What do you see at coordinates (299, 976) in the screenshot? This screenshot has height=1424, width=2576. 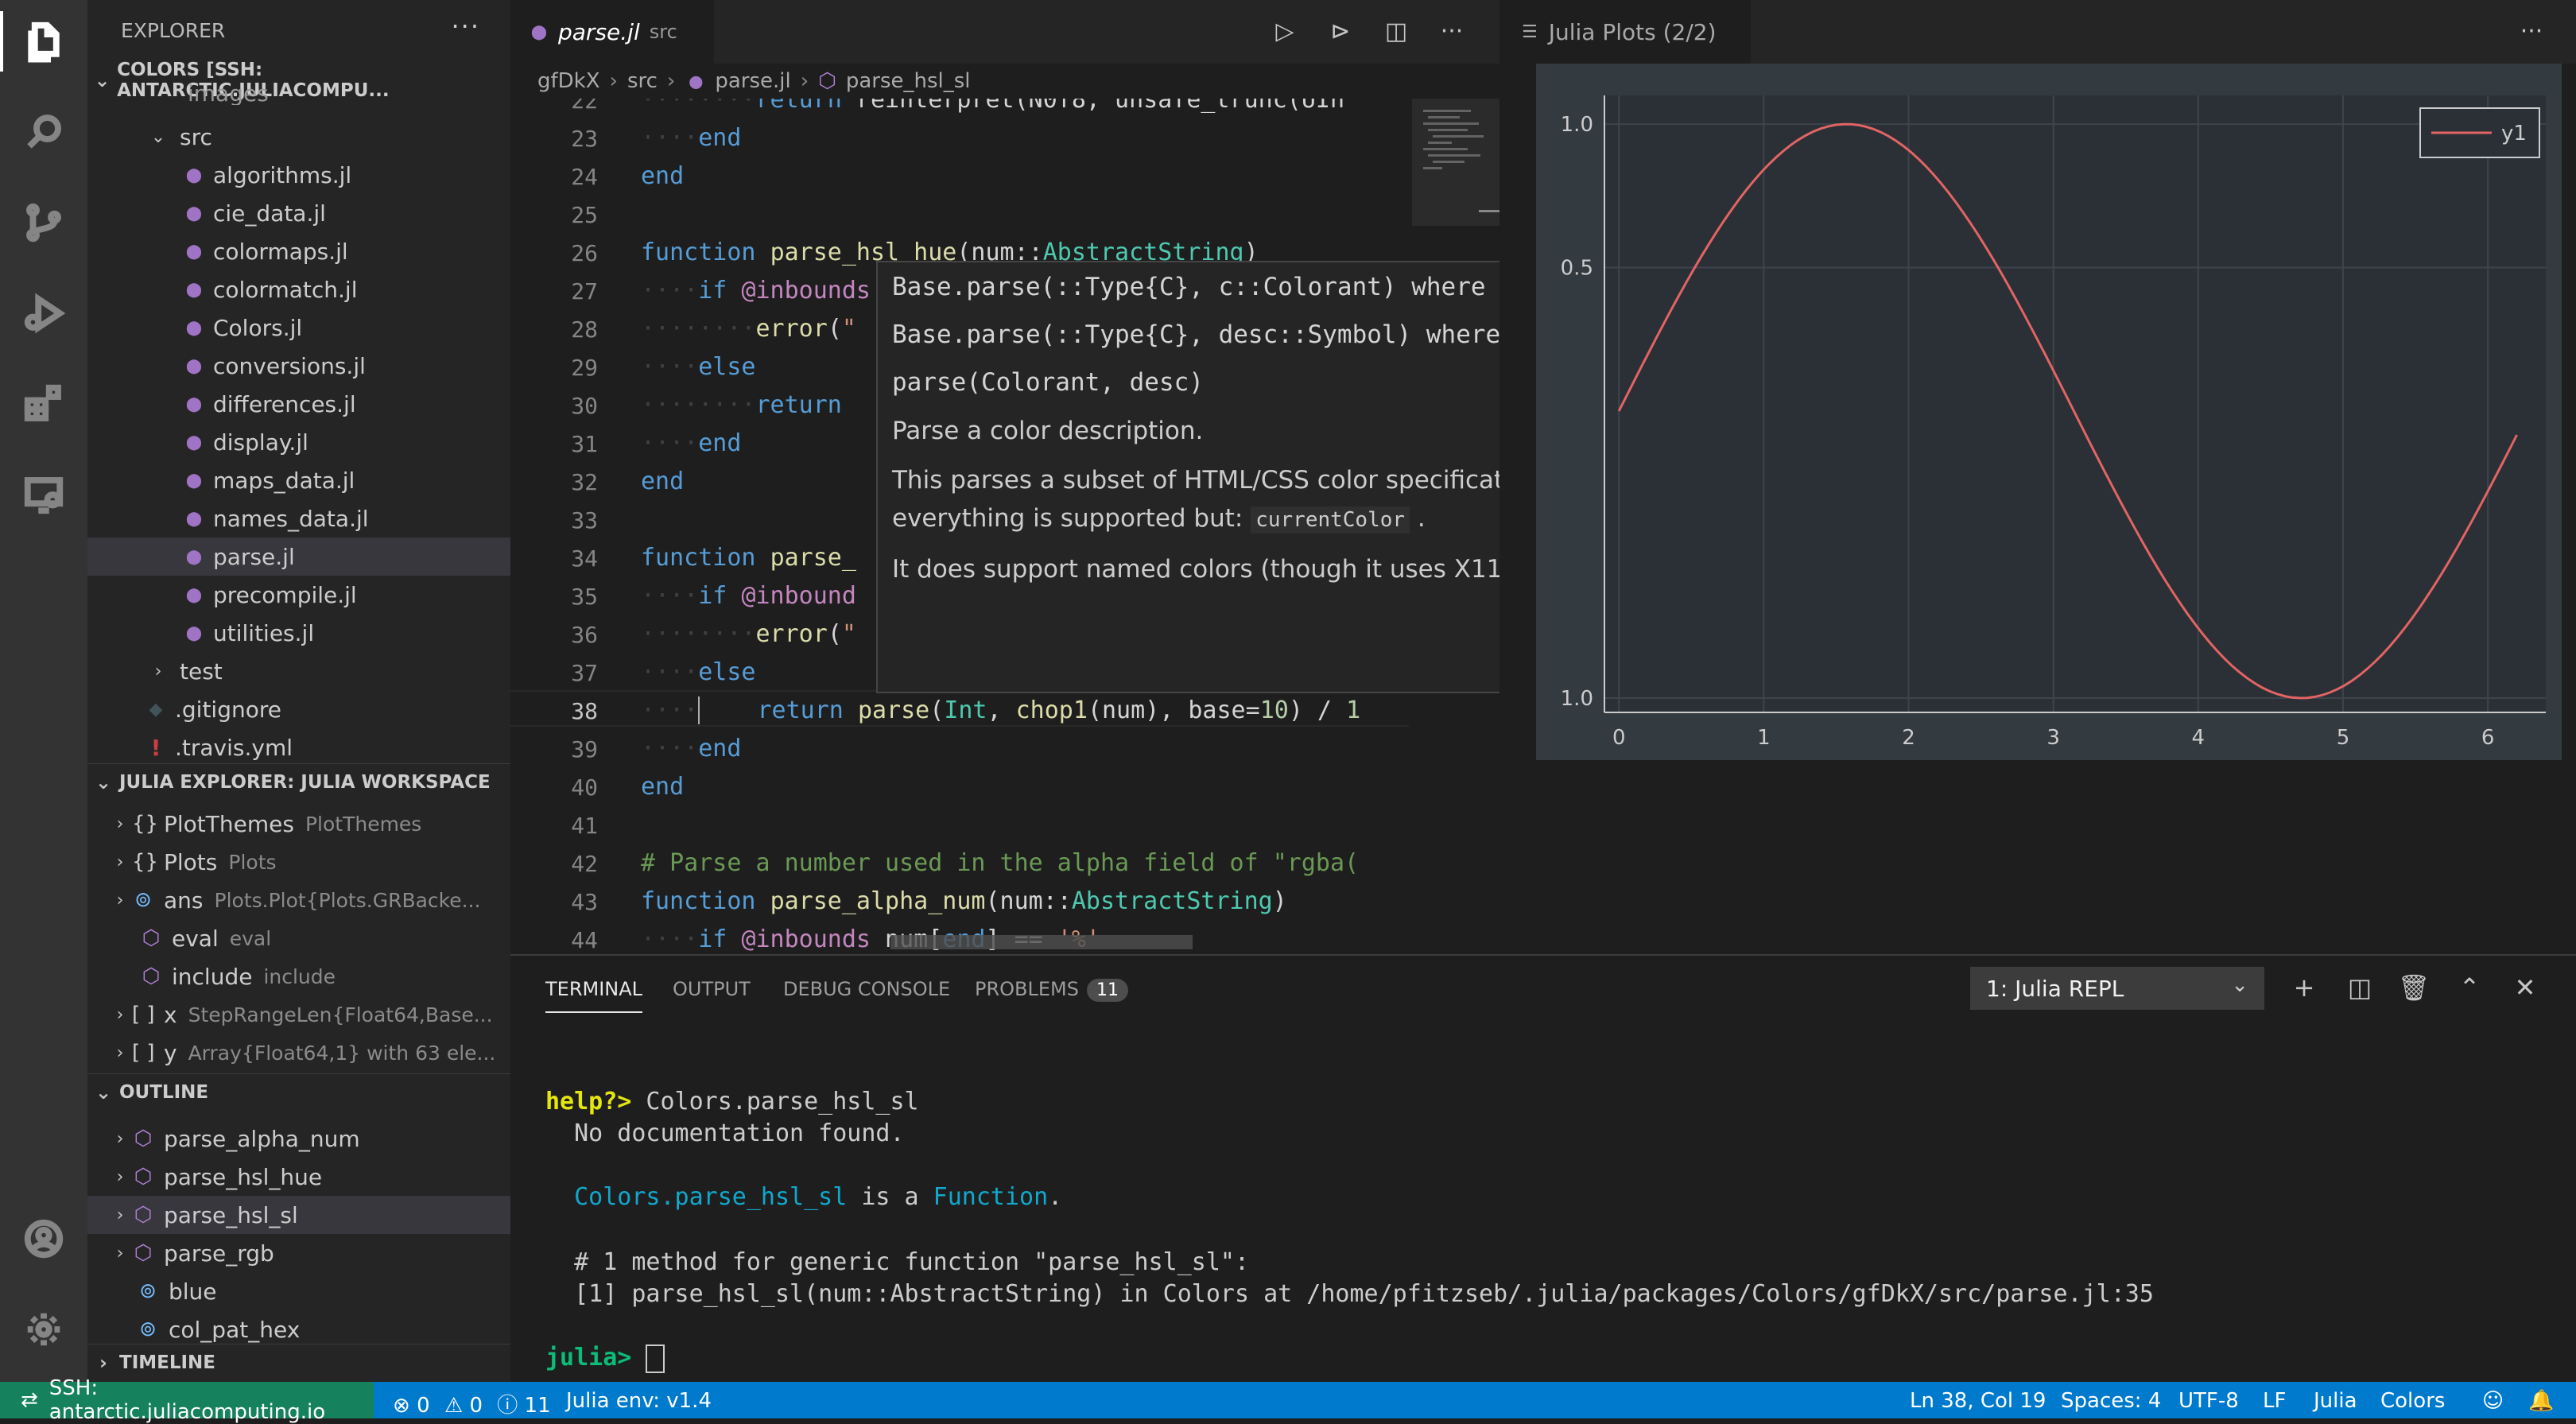 I see `workspace-item: ⬡ include include` at bounding box center [299, 976].